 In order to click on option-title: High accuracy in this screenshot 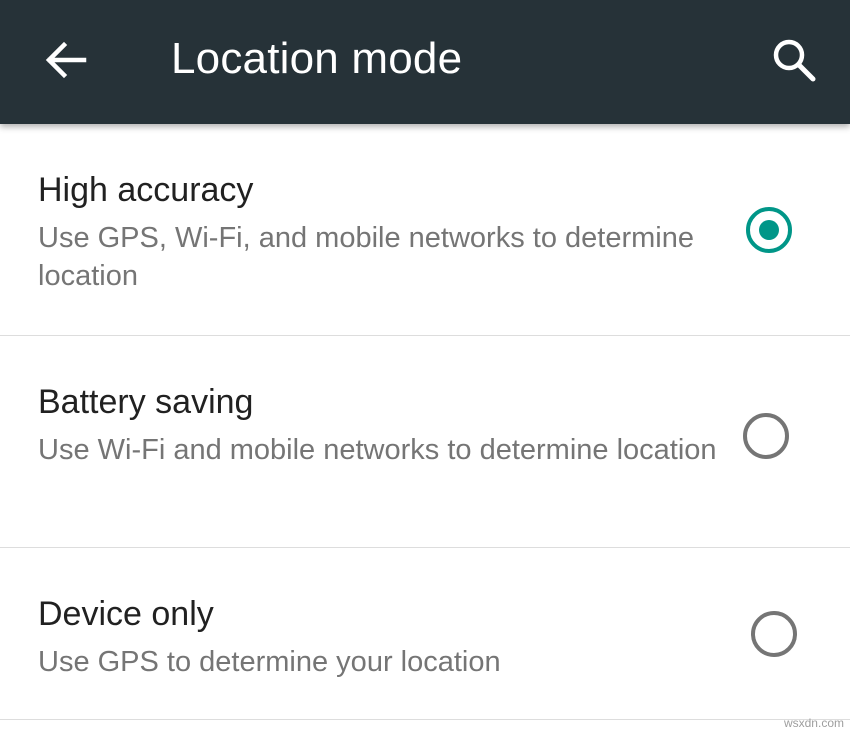, I will do `click(146, 190)`.